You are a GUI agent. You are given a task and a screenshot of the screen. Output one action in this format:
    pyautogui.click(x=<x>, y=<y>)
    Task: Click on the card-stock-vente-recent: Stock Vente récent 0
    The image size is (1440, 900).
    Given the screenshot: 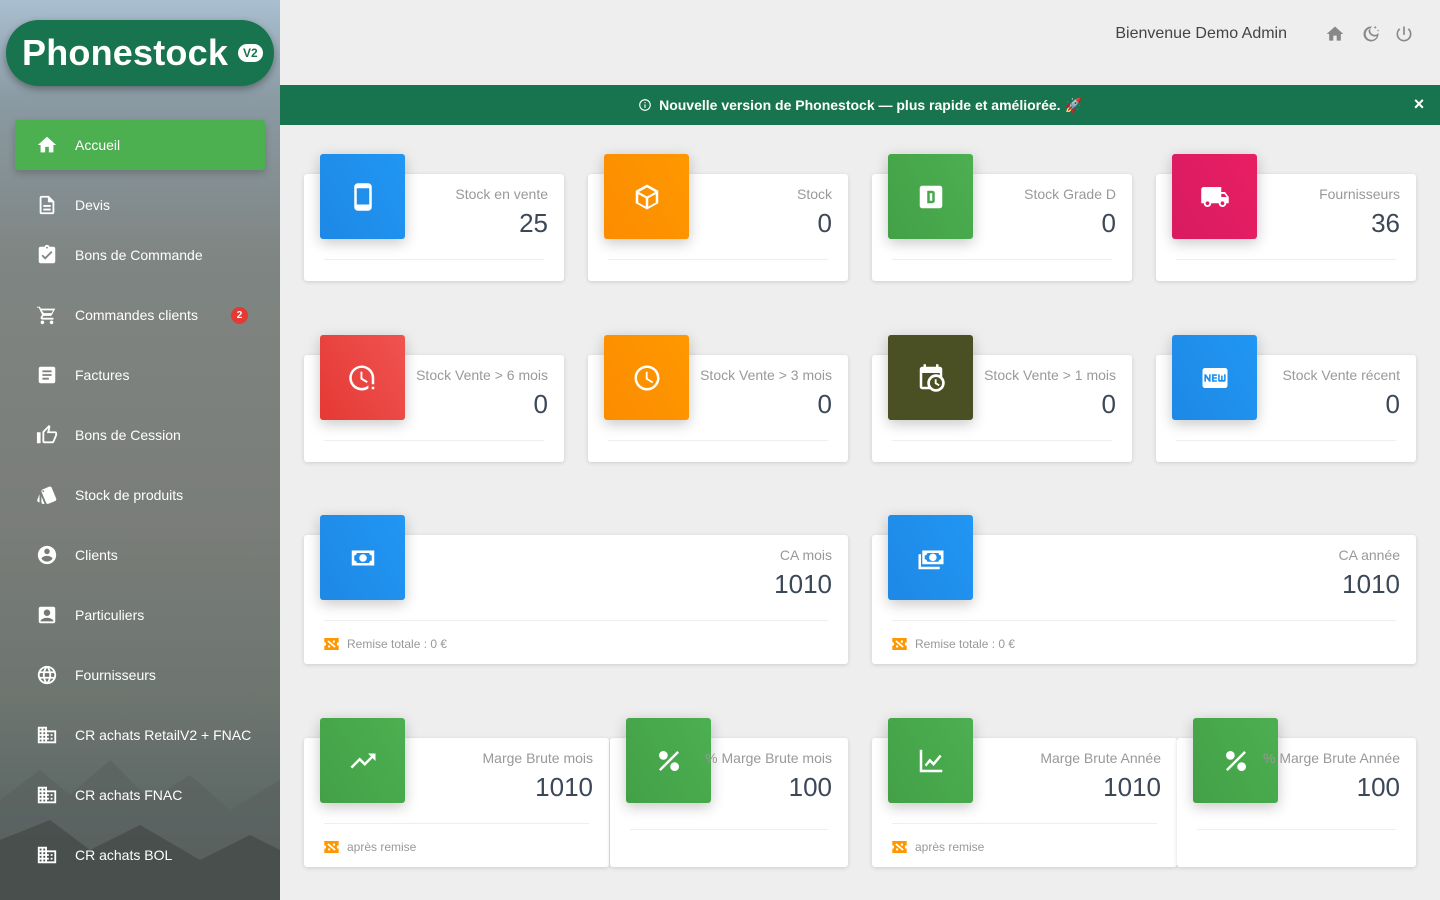 What is the action you would take?
    pyautogui.click(x=1286, y=398)
    